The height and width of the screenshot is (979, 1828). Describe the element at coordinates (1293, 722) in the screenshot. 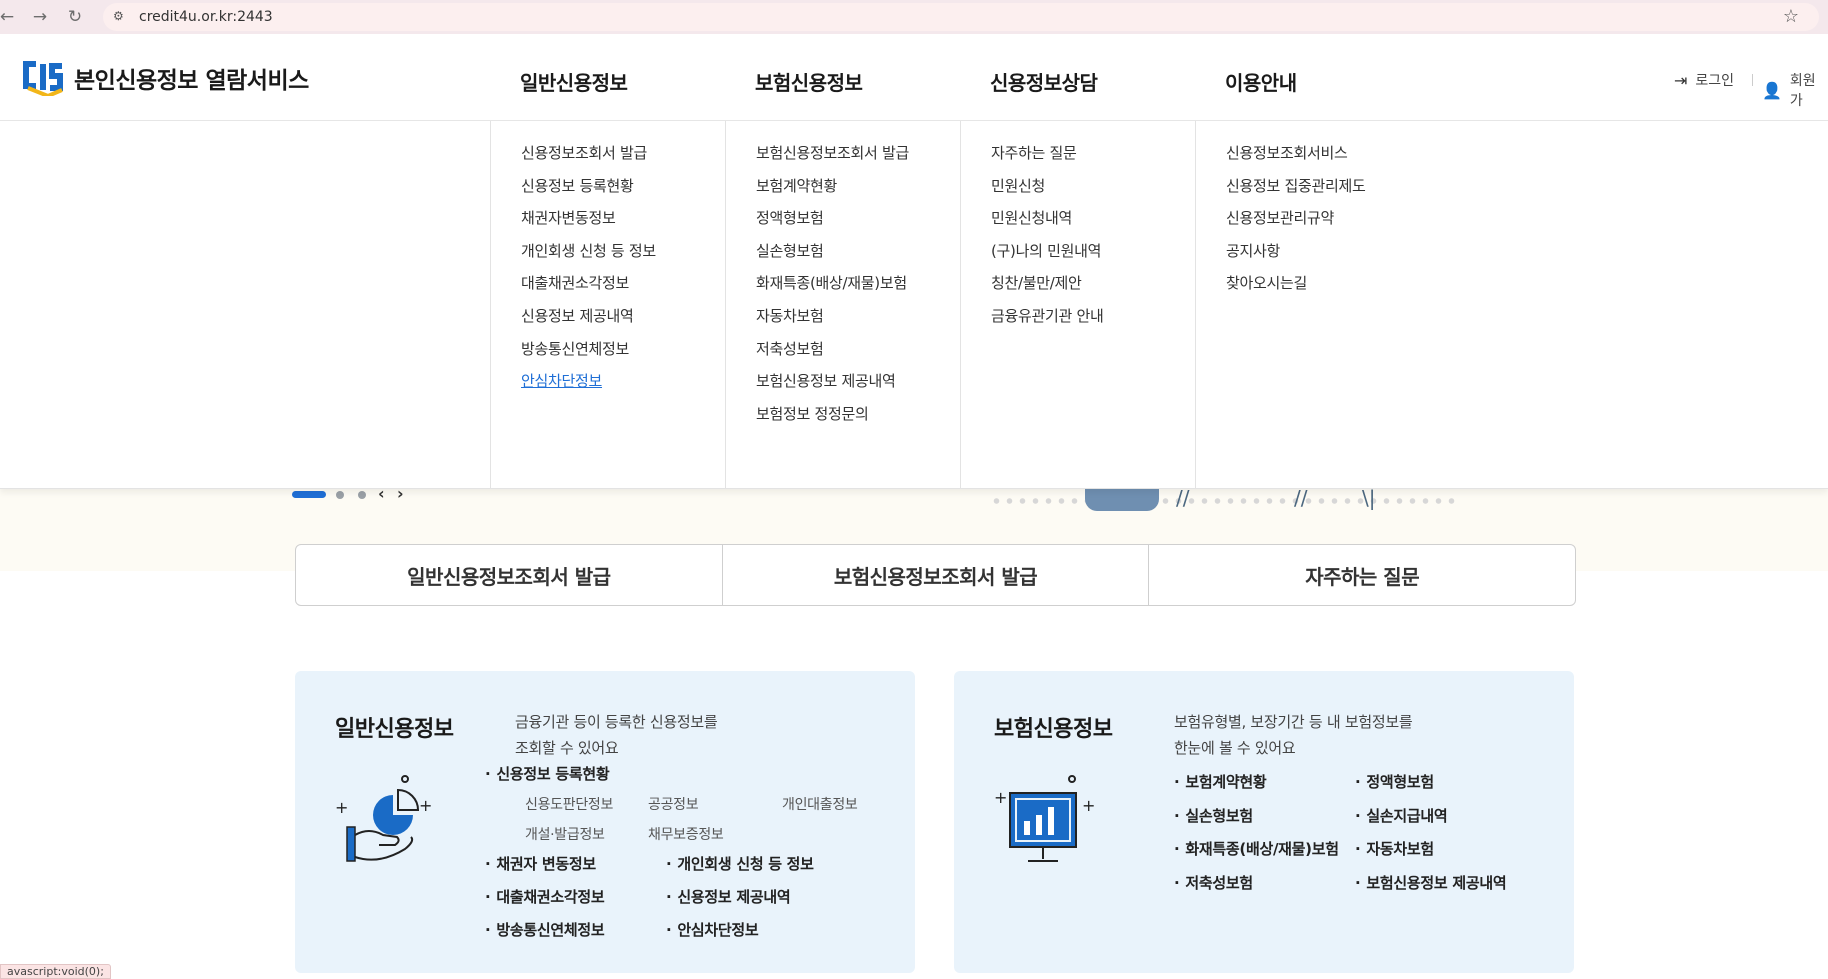

I see `card-desc-line: 보험유형별, 보장기간 등 내 보험정보를` at that location.